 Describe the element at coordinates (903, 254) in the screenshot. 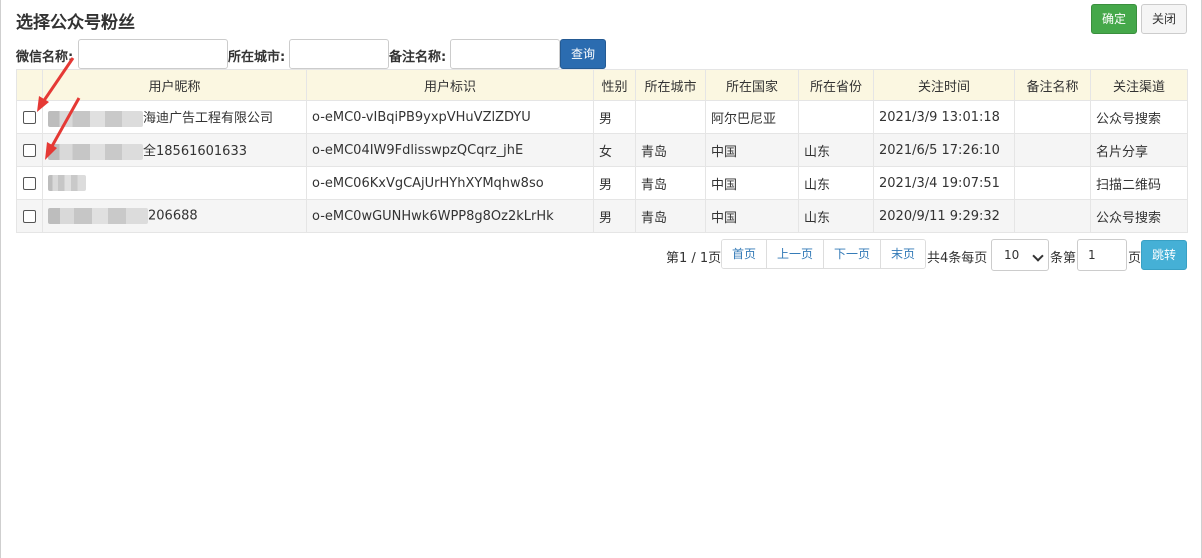

I see `last-page-button: 末页` at that location.